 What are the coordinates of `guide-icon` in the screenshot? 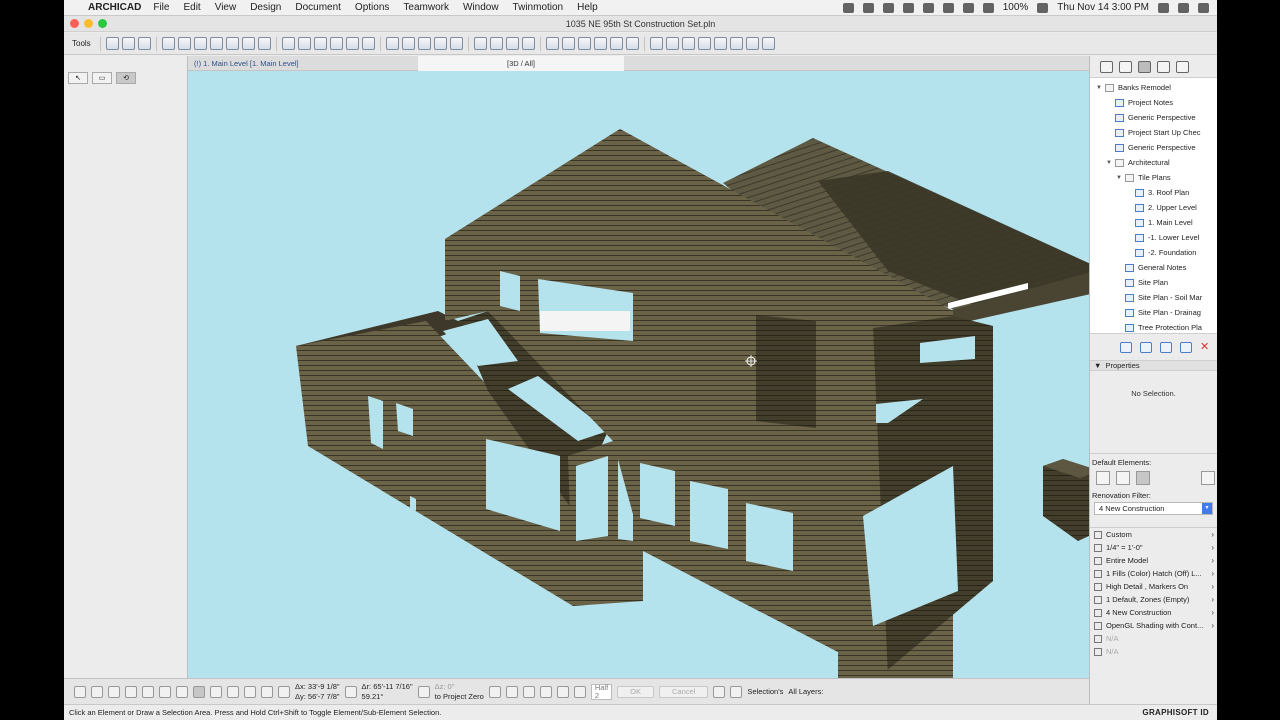 It's located at (250, 691).